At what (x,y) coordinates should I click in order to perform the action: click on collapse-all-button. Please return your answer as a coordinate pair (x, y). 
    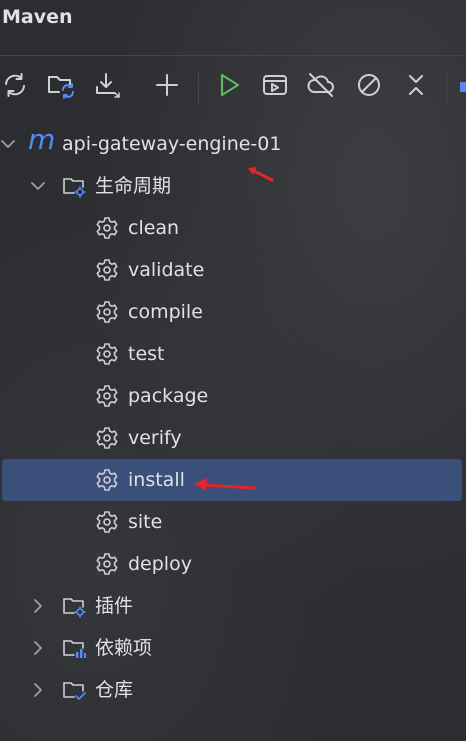
    Looking at the image, I should click on (416, 85).